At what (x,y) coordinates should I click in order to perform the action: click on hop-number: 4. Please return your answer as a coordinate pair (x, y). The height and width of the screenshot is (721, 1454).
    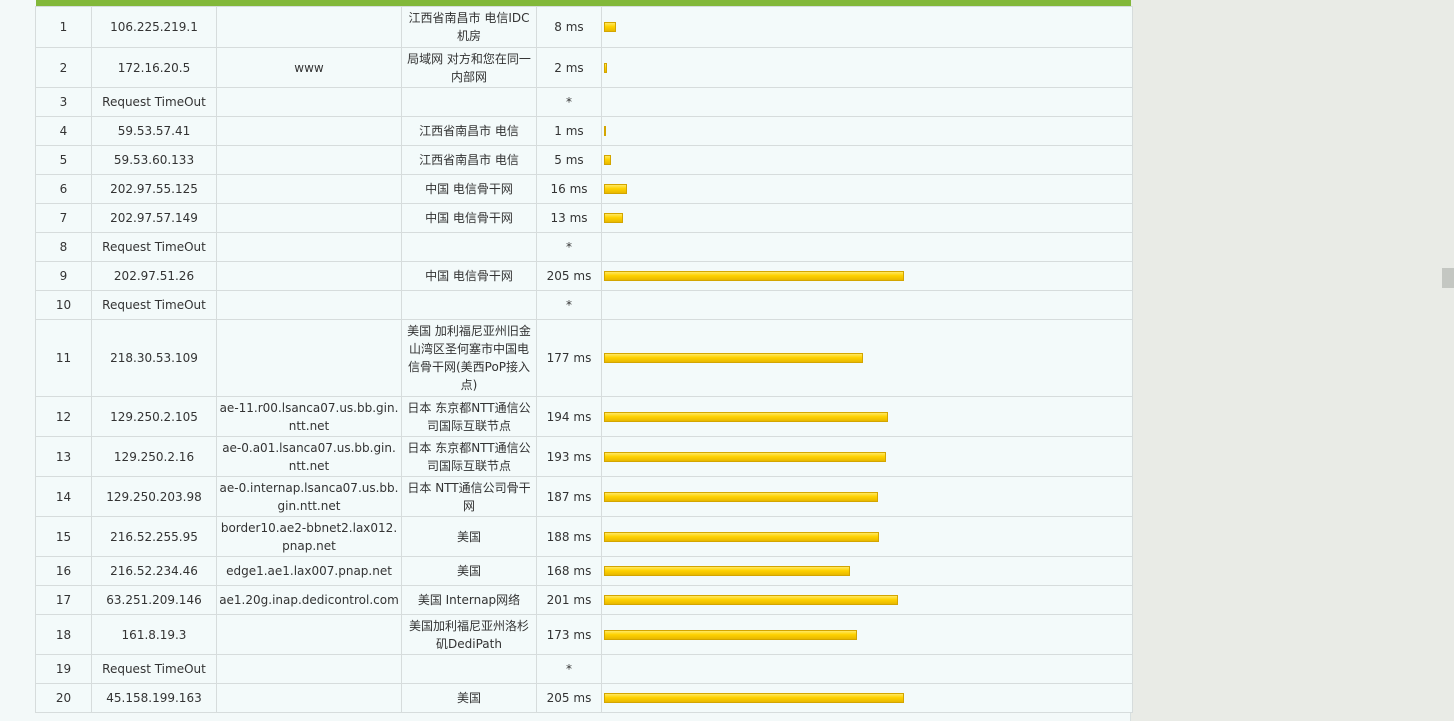
    Looking at the image, I should click on (63, 131).